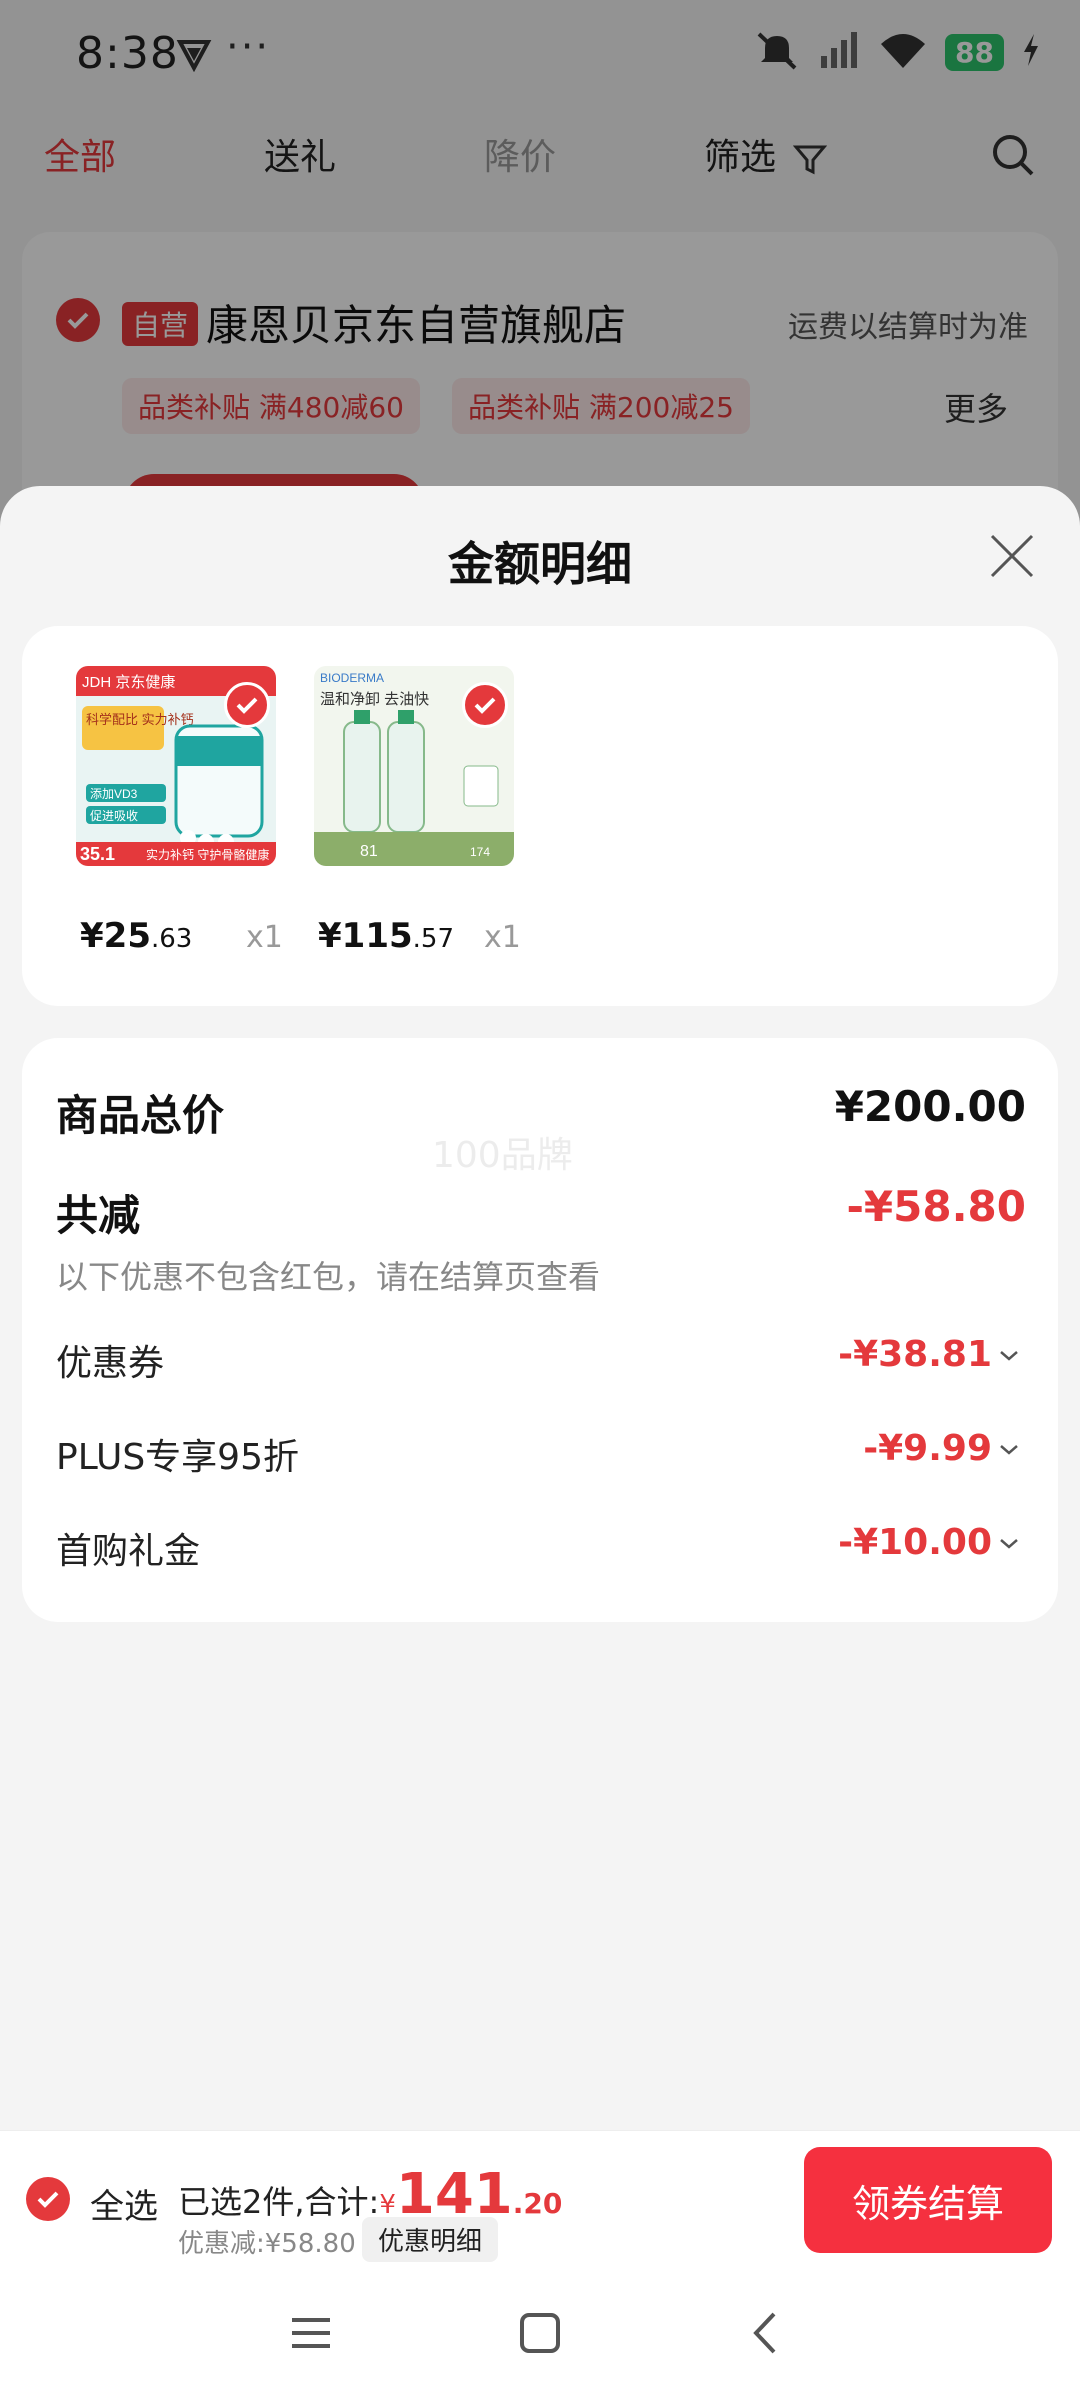 The height and width of the screenshot is (2400, 1080). I want to click on svg-text: 添加VD3, so click(114, 794).